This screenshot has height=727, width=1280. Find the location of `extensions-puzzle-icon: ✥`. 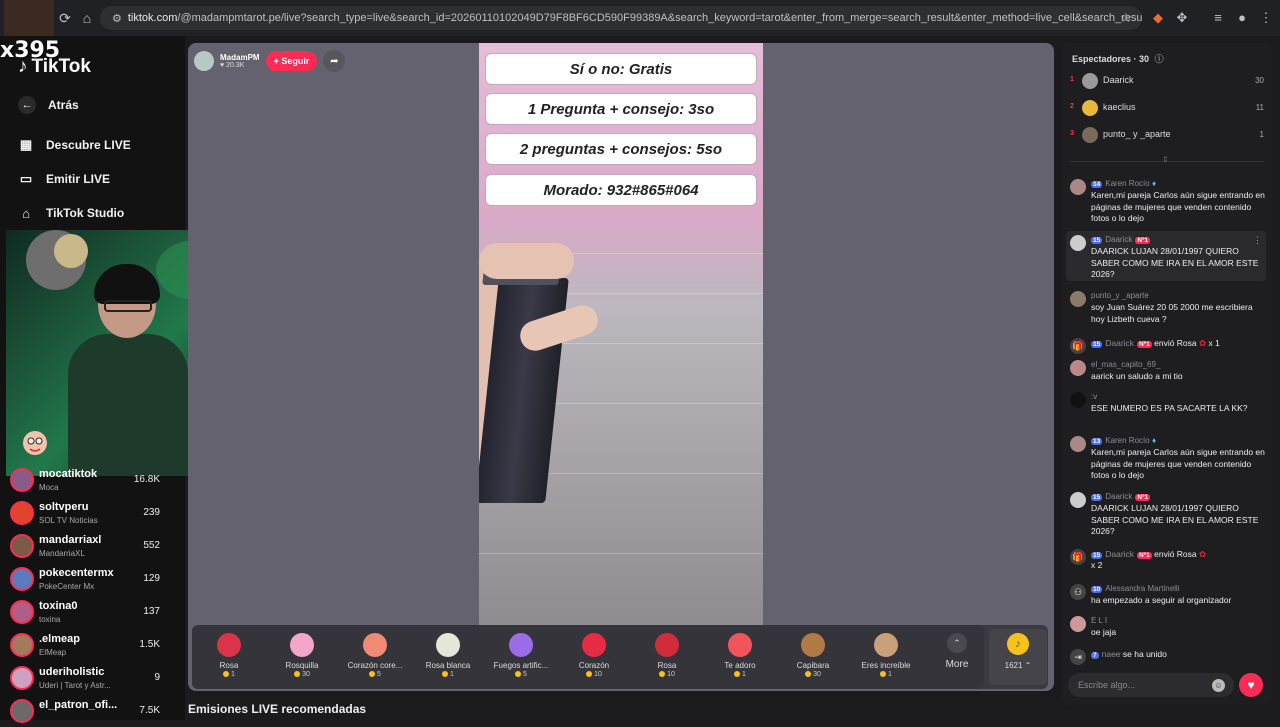

extensions-puzzle-icon: ✥ is located at coordinates (1182, 18).